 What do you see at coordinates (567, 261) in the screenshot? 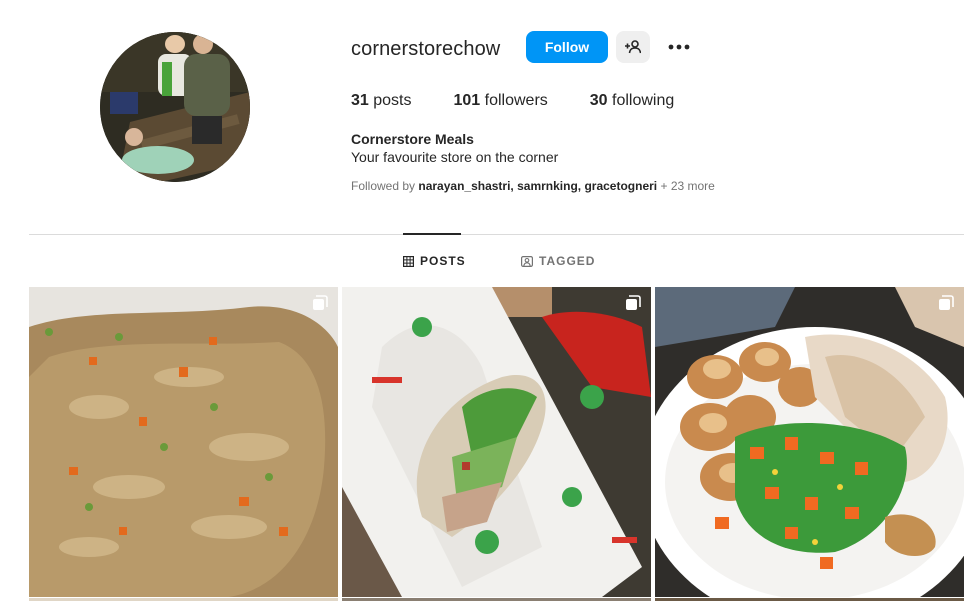
I see `tab-tagged-label: TAGGED` at bounding box center [567, 261].